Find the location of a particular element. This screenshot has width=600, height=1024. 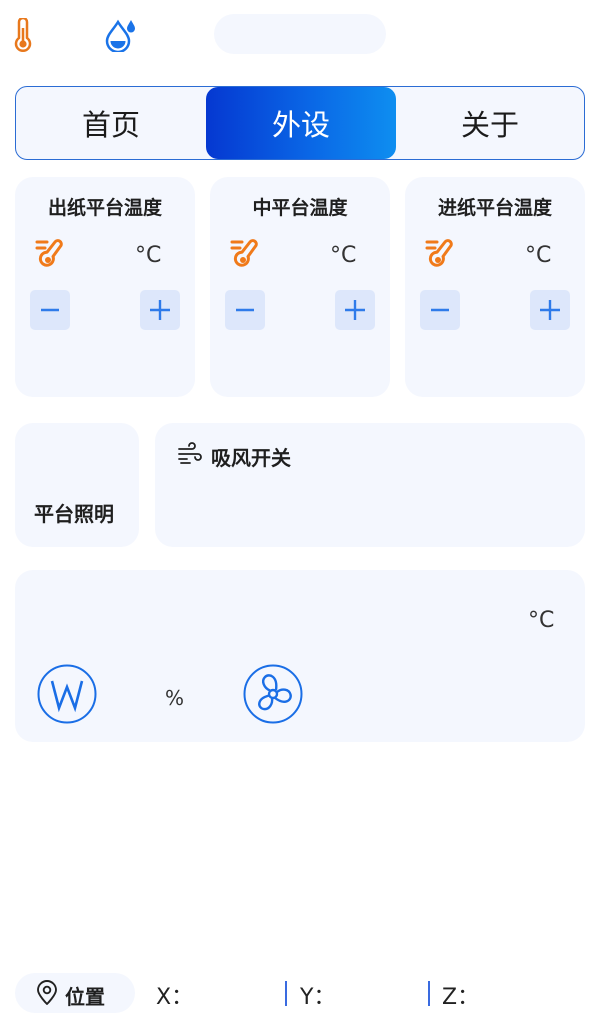

tab-bar: 首页 外设 关于 is located at coordinates (300, 123).